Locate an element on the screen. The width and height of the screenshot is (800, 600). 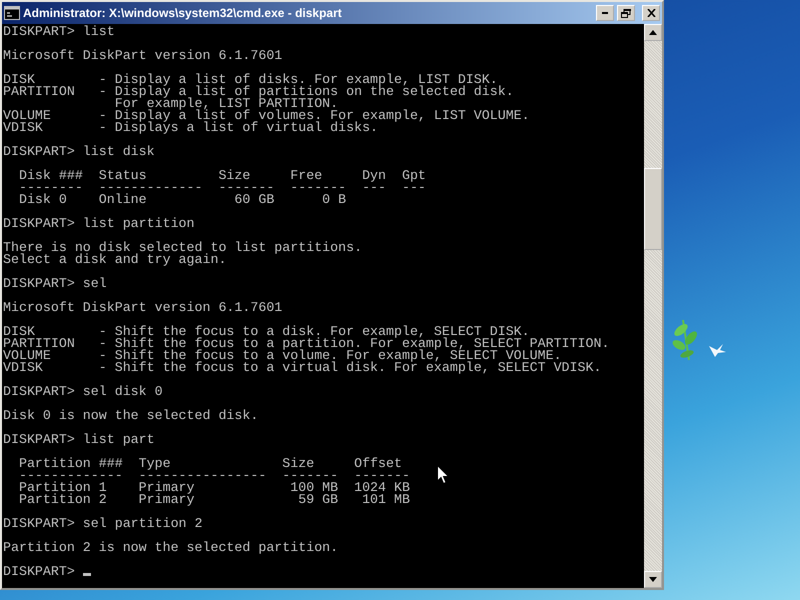
console-line: -------- ------------- ------- ------- --- --- is located at coordinates (222, 188).